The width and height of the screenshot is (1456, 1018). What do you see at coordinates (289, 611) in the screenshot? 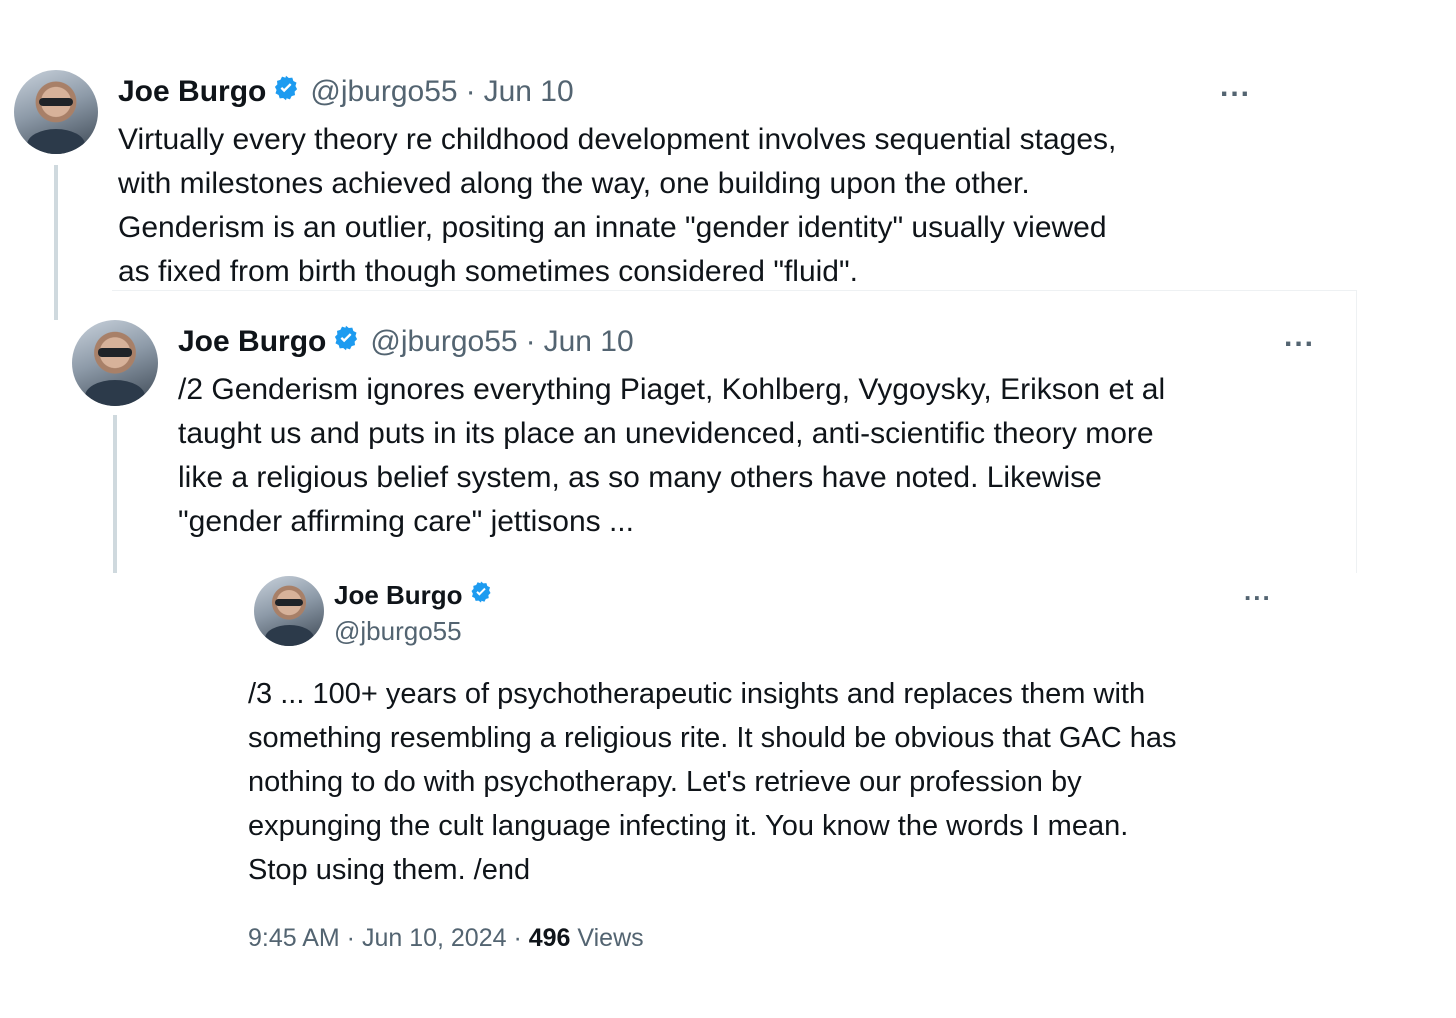
I see `avatar` at bounding box center [289, 611].